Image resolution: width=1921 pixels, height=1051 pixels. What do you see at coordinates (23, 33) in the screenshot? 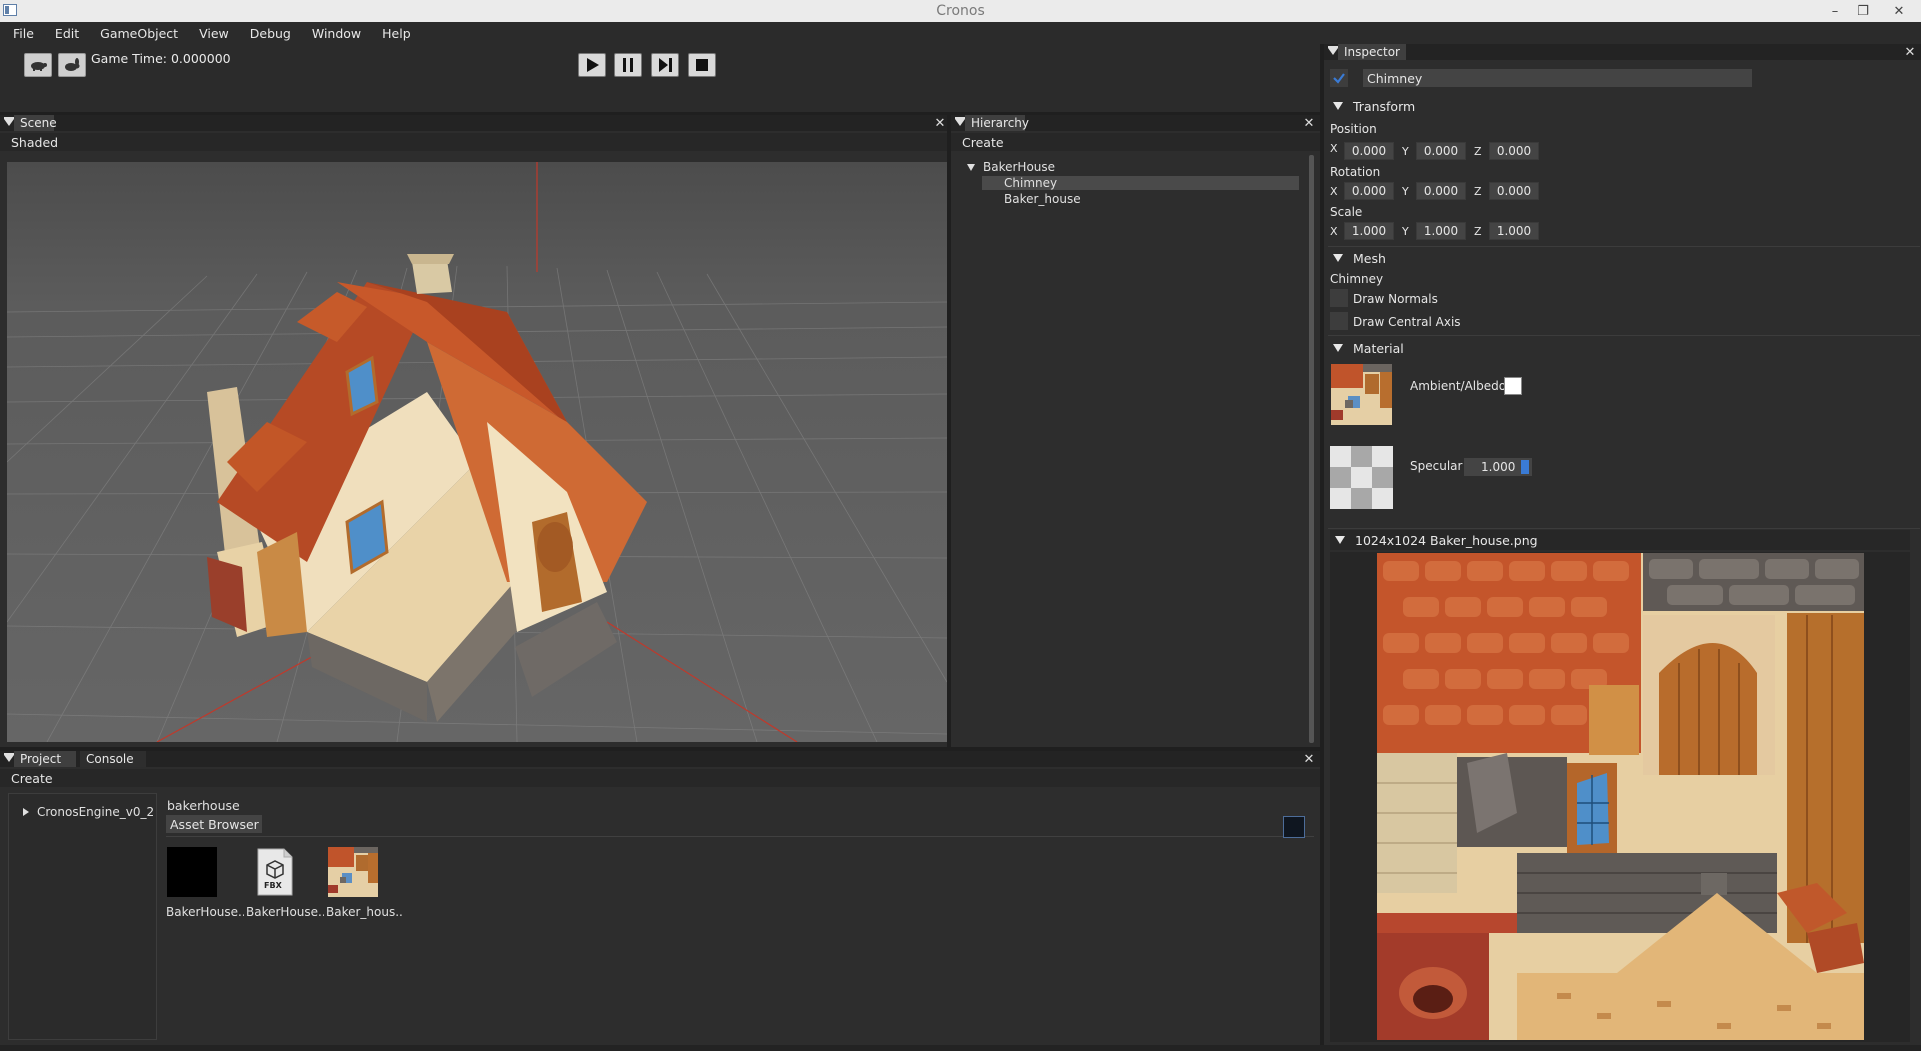
I see `menu-file: File` at bounding box center [23, 33].